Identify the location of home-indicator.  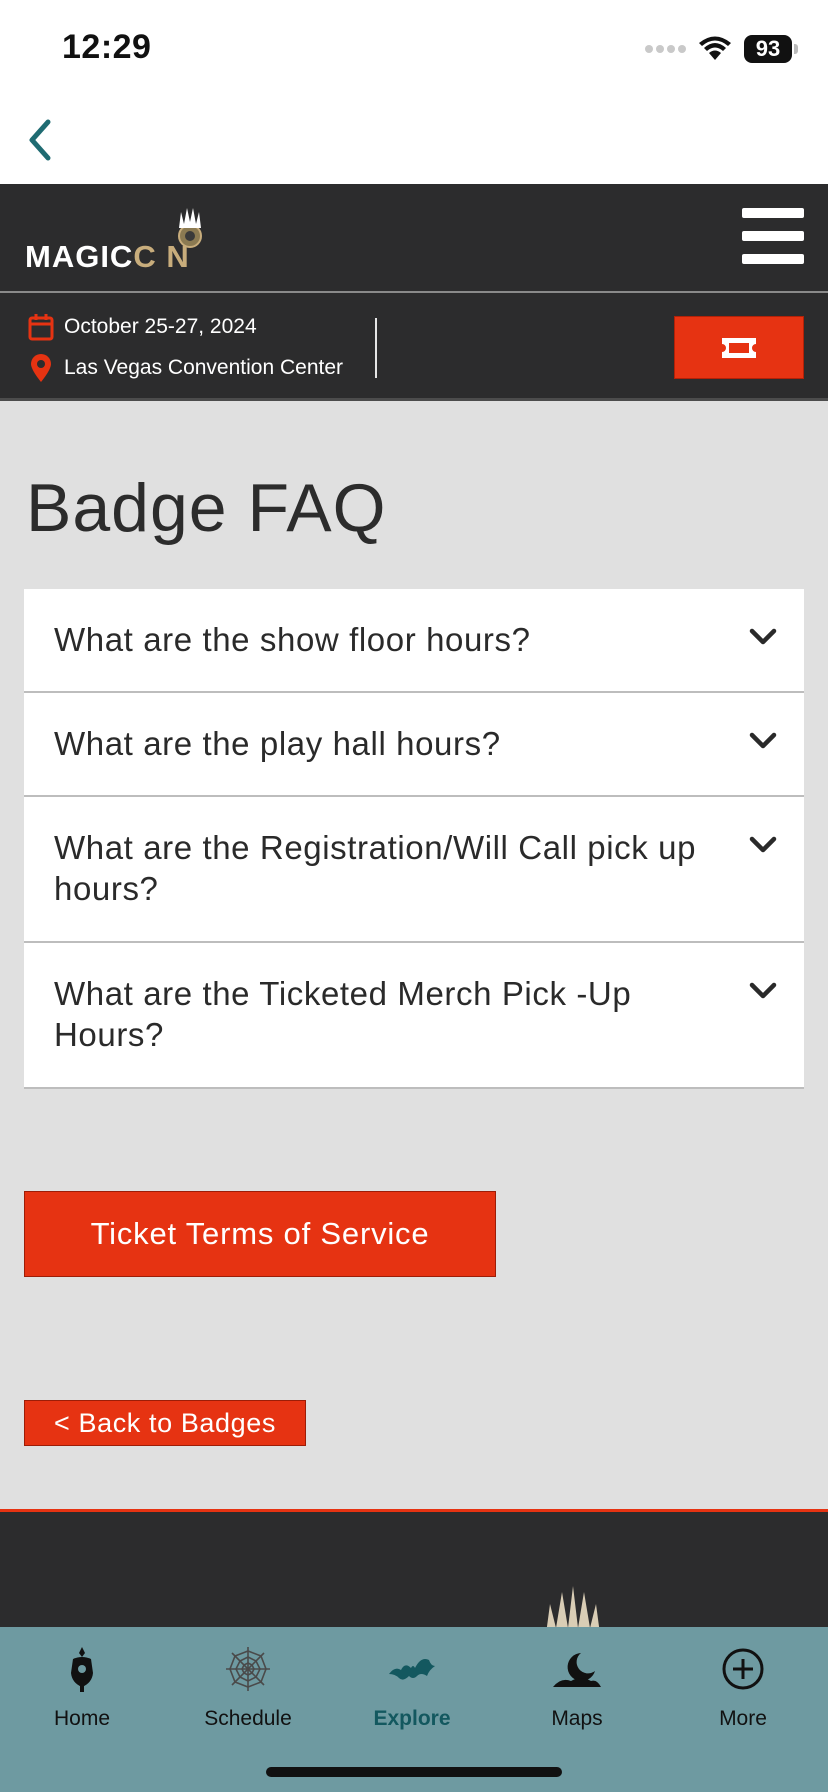
(414, 1772).